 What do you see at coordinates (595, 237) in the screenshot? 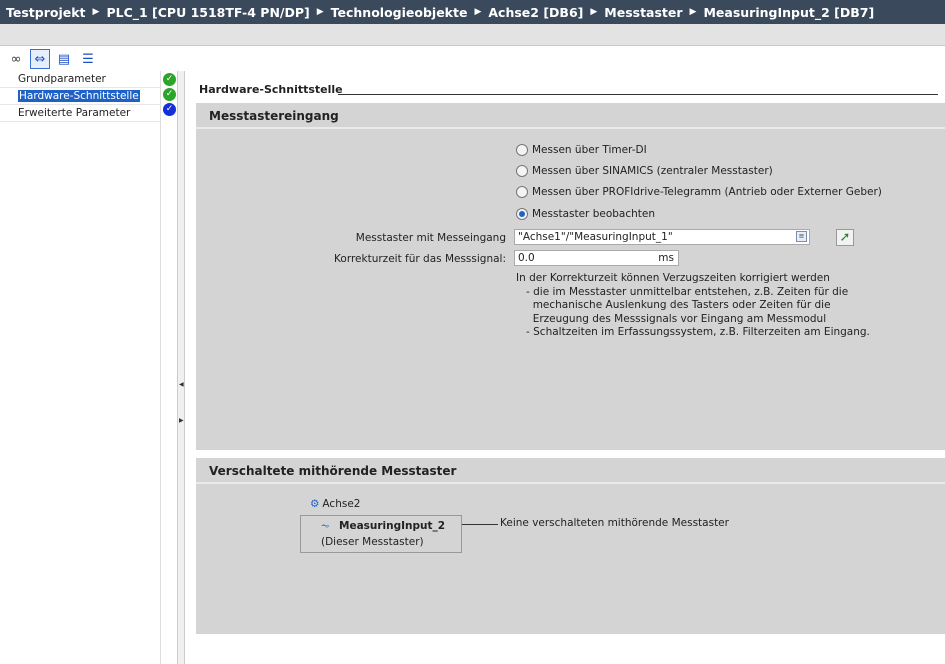
I see `input-value: "Achse1"/"MeasuringInput_1"` at bounding box center [595, 237].